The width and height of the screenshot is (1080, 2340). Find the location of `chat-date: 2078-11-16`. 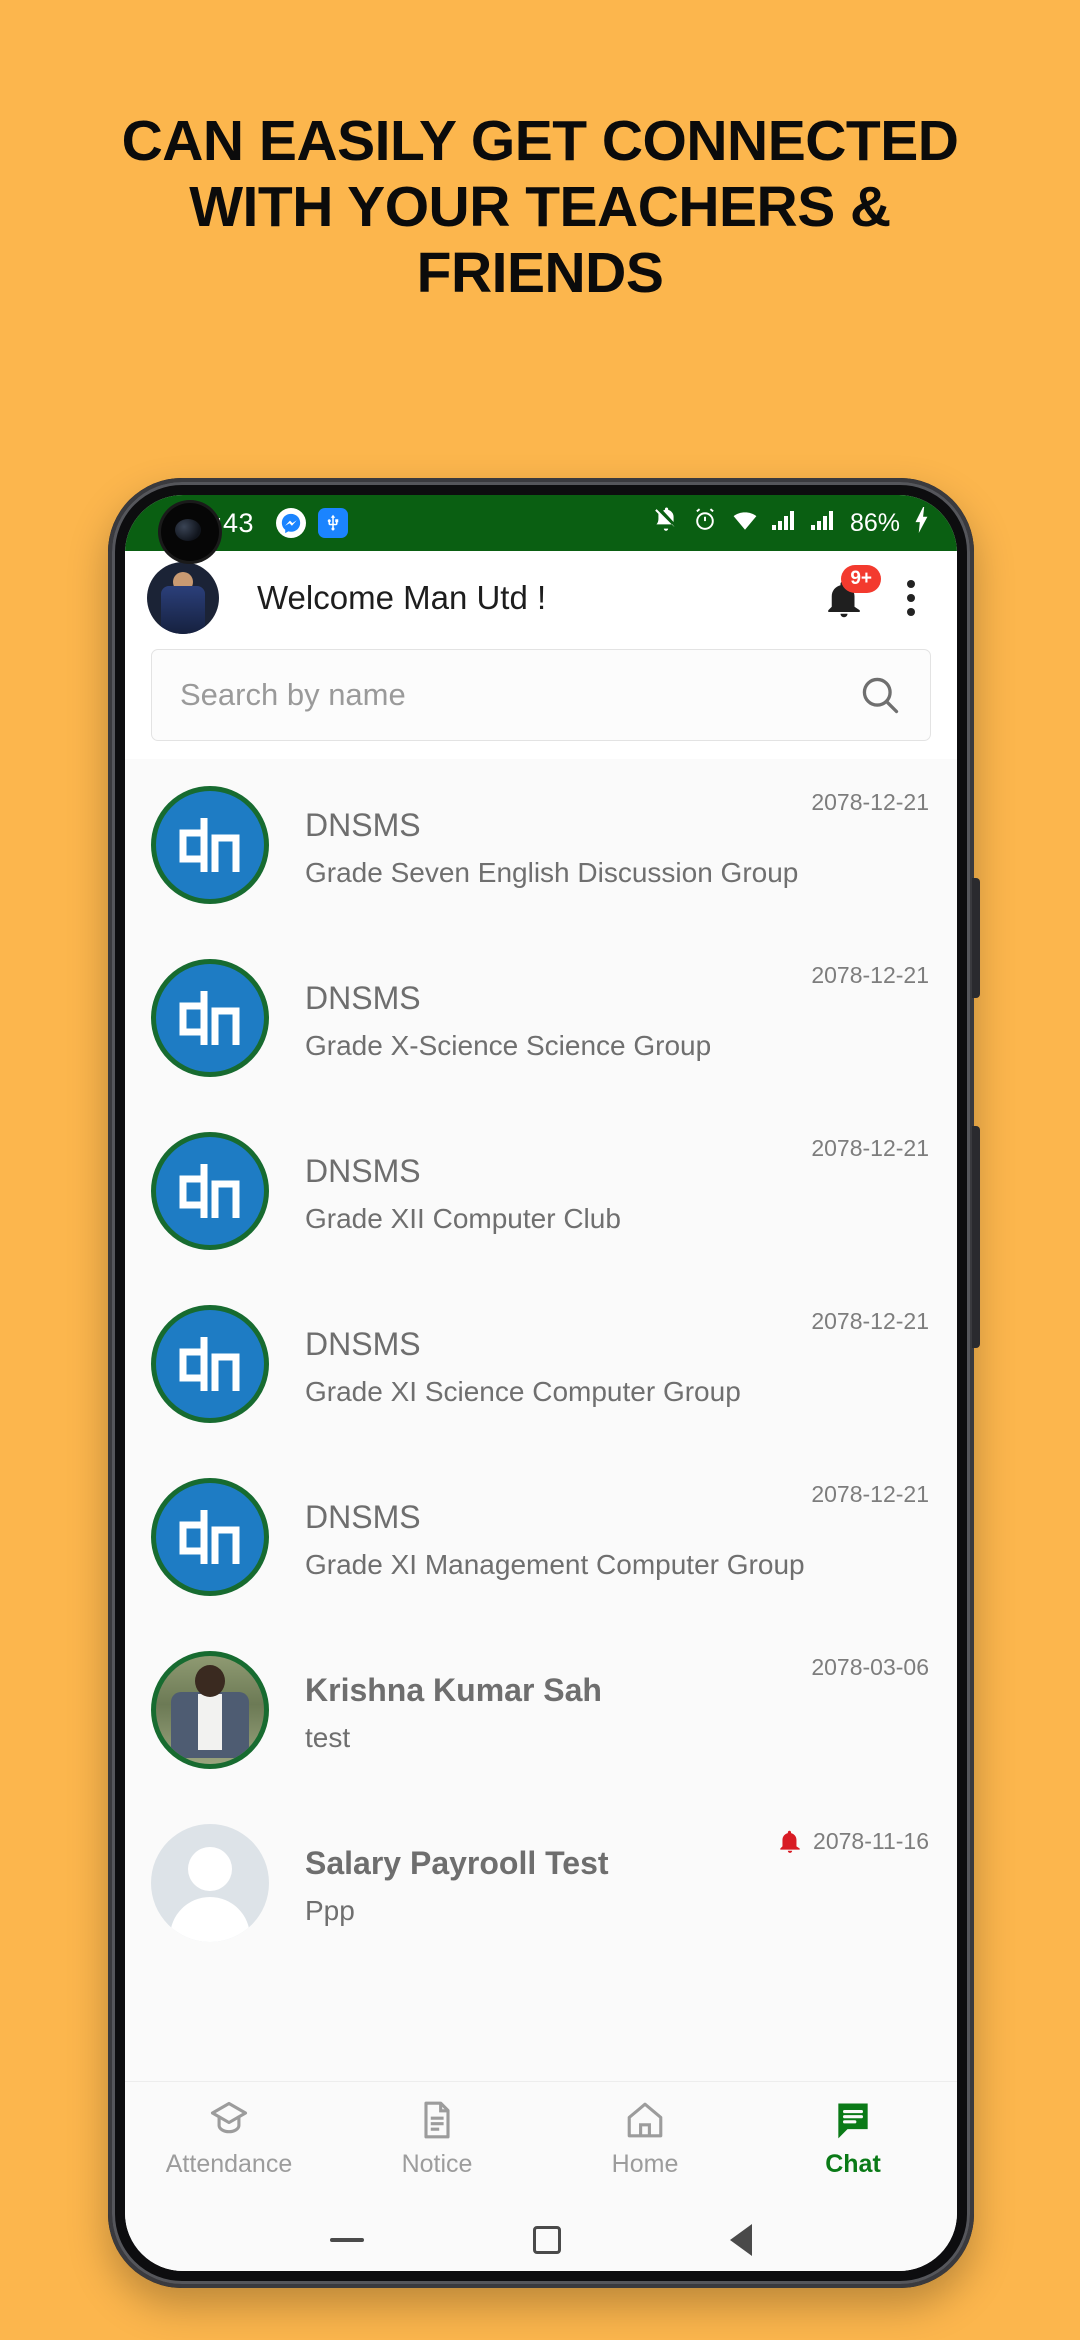

chat-date: 2078-11-16 is located at coordinates (871, 1840).